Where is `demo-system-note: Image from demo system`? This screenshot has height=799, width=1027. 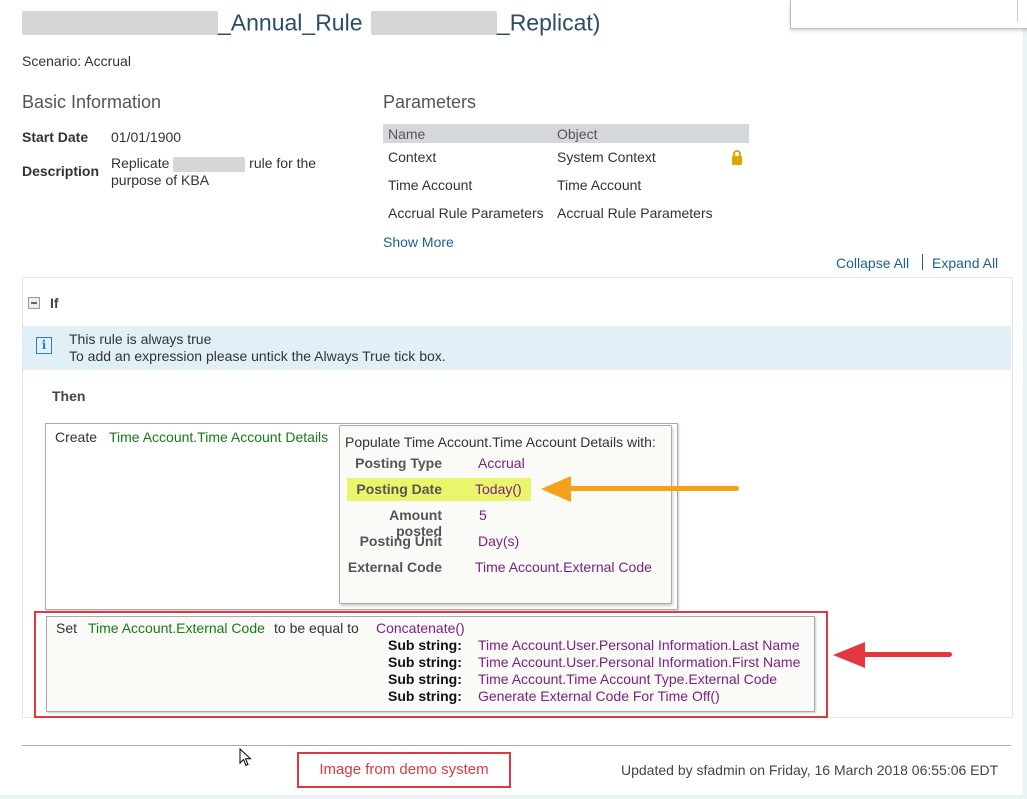 demo-system-note: Image from demo system is located at coordinates (404, 770).